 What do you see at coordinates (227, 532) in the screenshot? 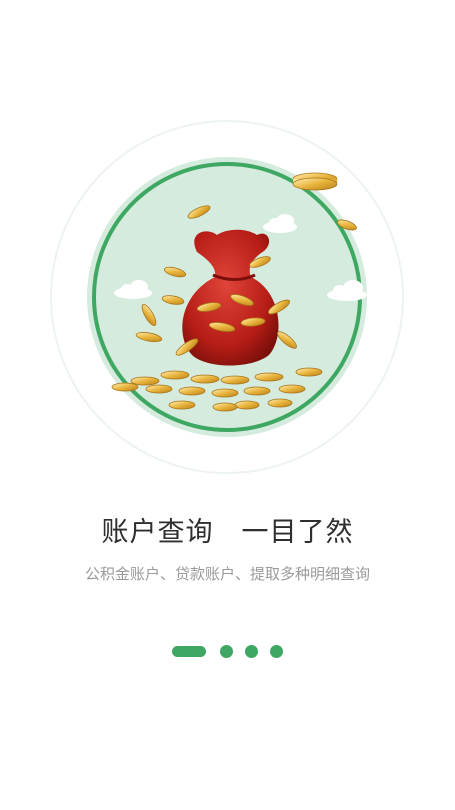
I see `page-title: 账户查询 一目了然` at bounding box center [227, 532].